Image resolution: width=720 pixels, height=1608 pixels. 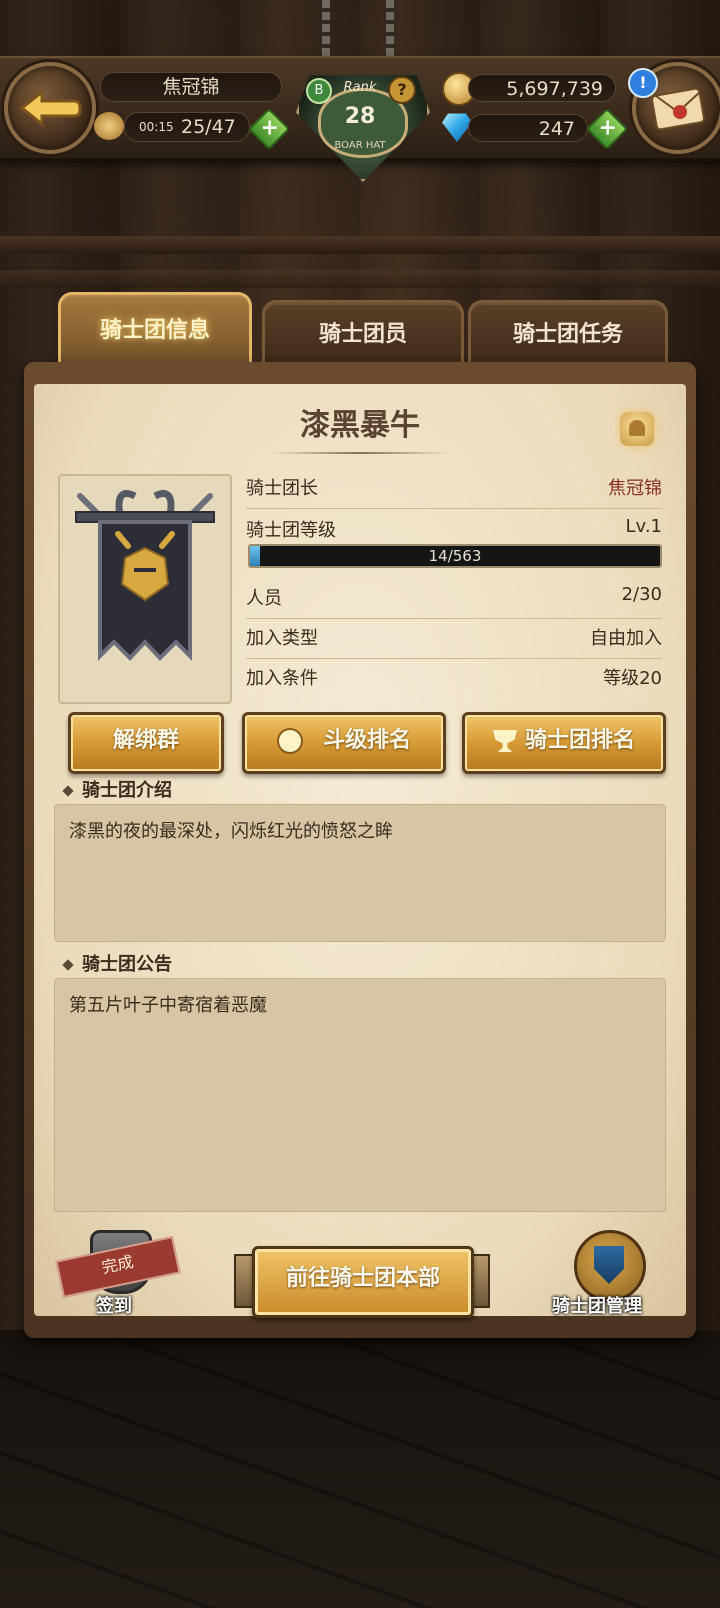 I want to click on bell-icon, so click(x=637, y=428).